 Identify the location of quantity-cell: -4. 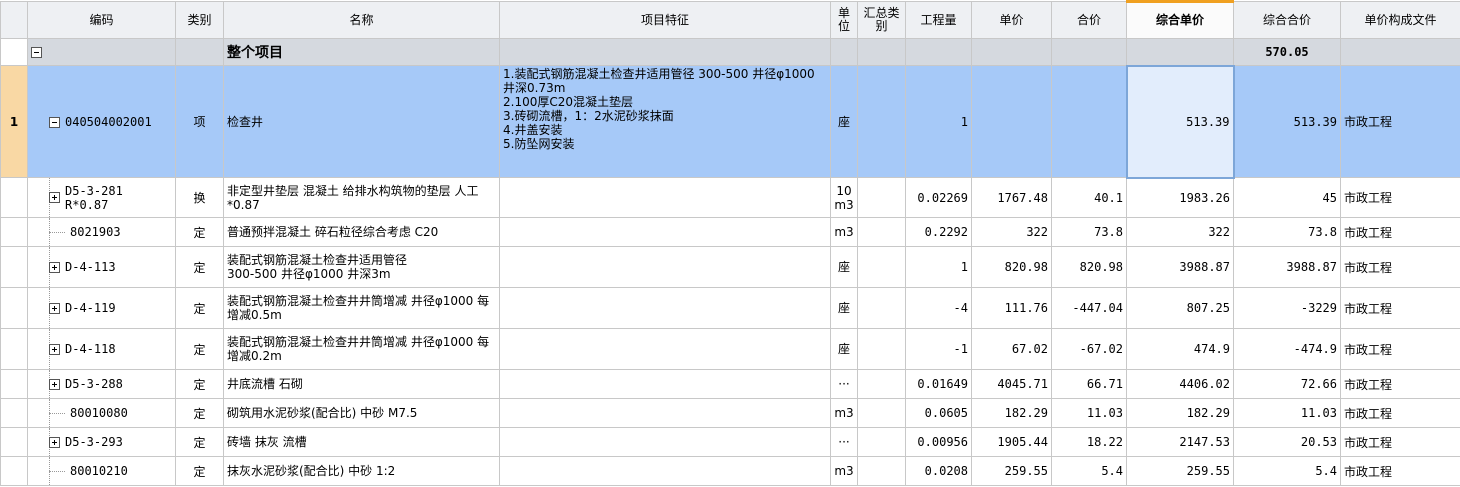
(938, 308).